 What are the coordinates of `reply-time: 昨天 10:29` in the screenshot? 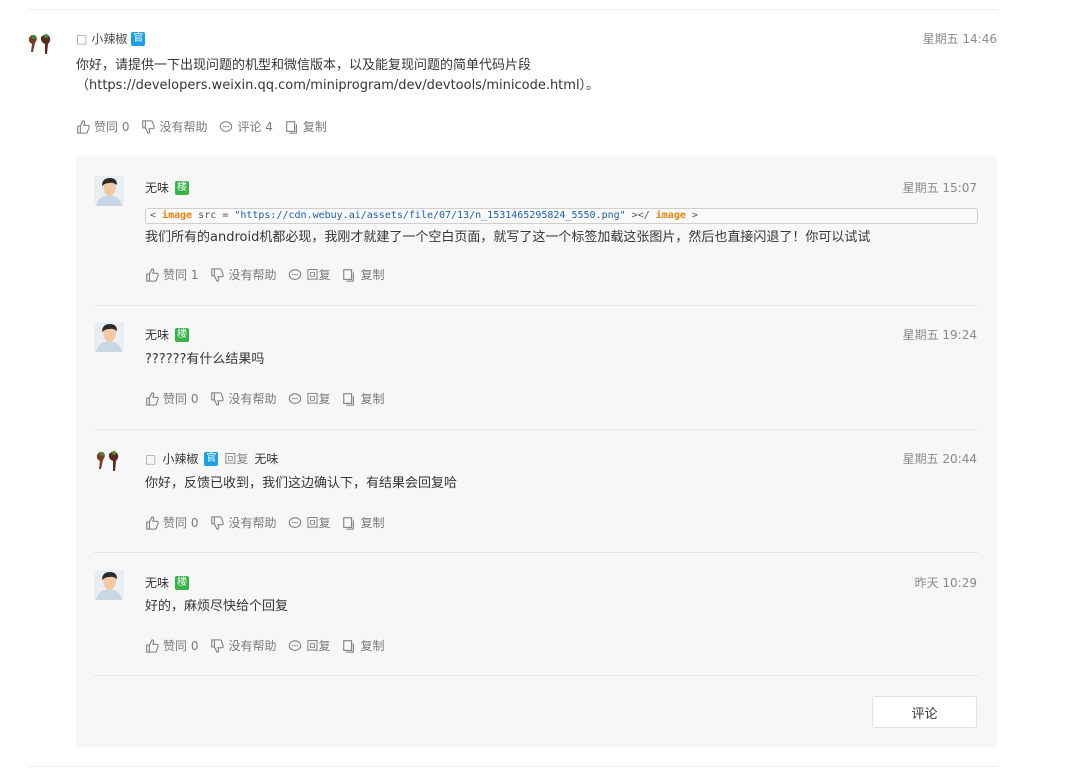 It's located at (945, 583).